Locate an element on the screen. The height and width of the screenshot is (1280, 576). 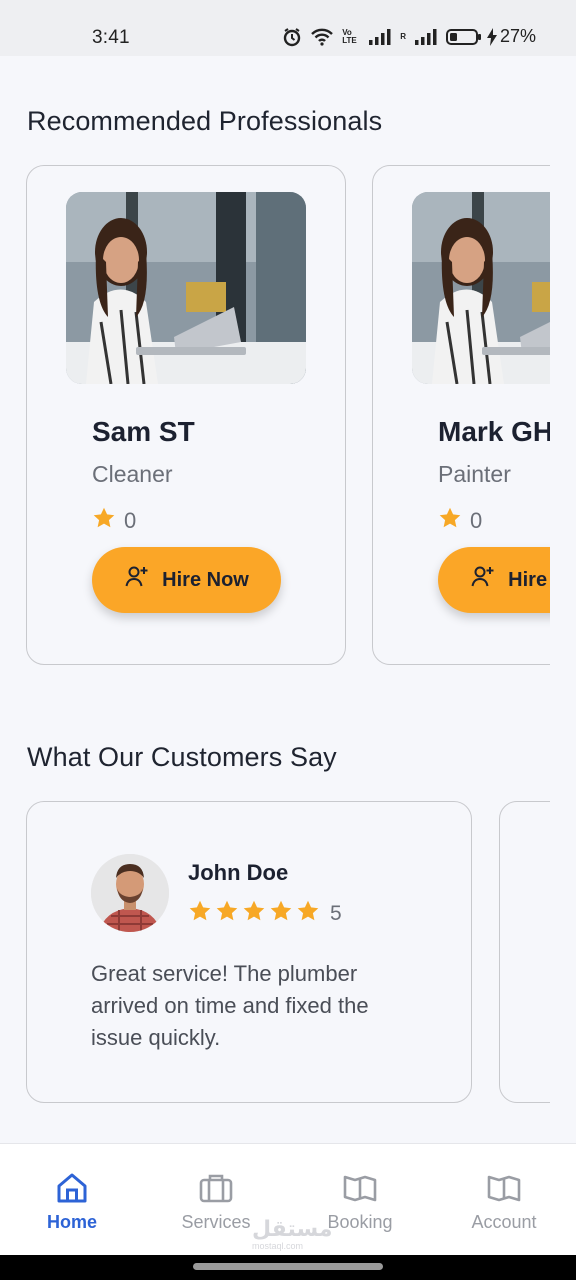
nav-item-home: Home is located at coordinates (72, 1200).